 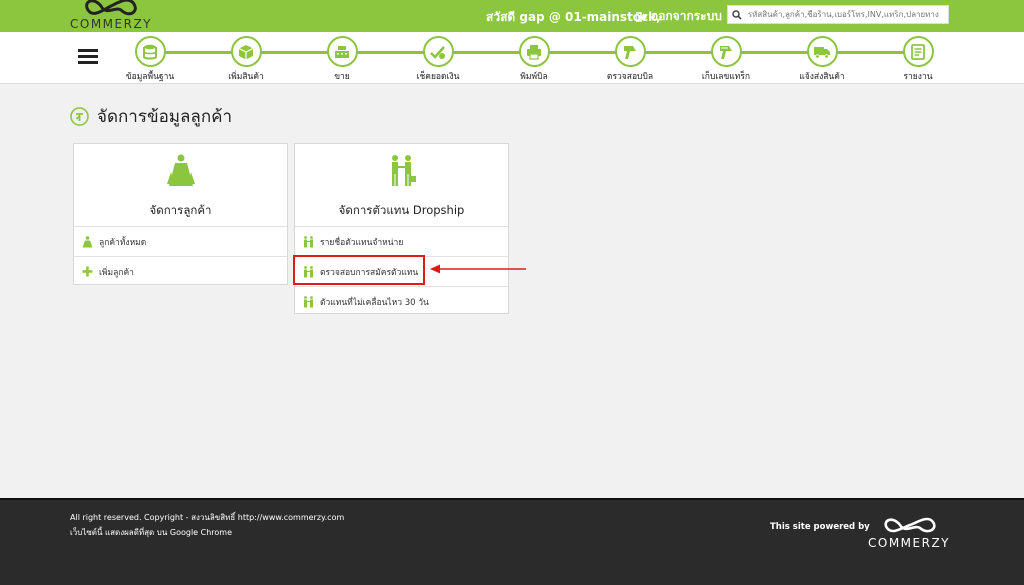 I want to click on tracking-scanner-icon, so click(x=726, y=52).